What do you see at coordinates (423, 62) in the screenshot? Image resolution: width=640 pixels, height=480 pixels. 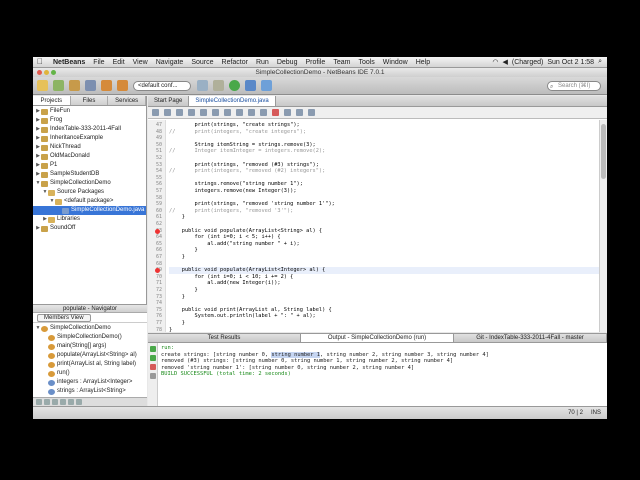 I see `menu-help: Help` at bounding box center [423, 62].